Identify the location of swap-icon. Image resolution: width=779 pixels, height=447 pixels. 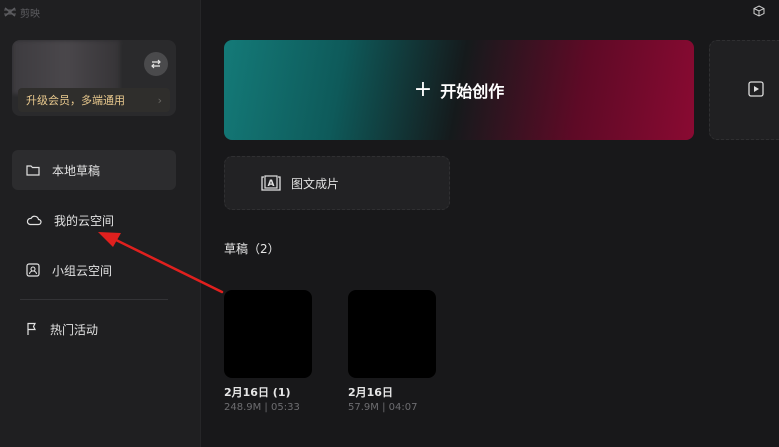
(156, 64).